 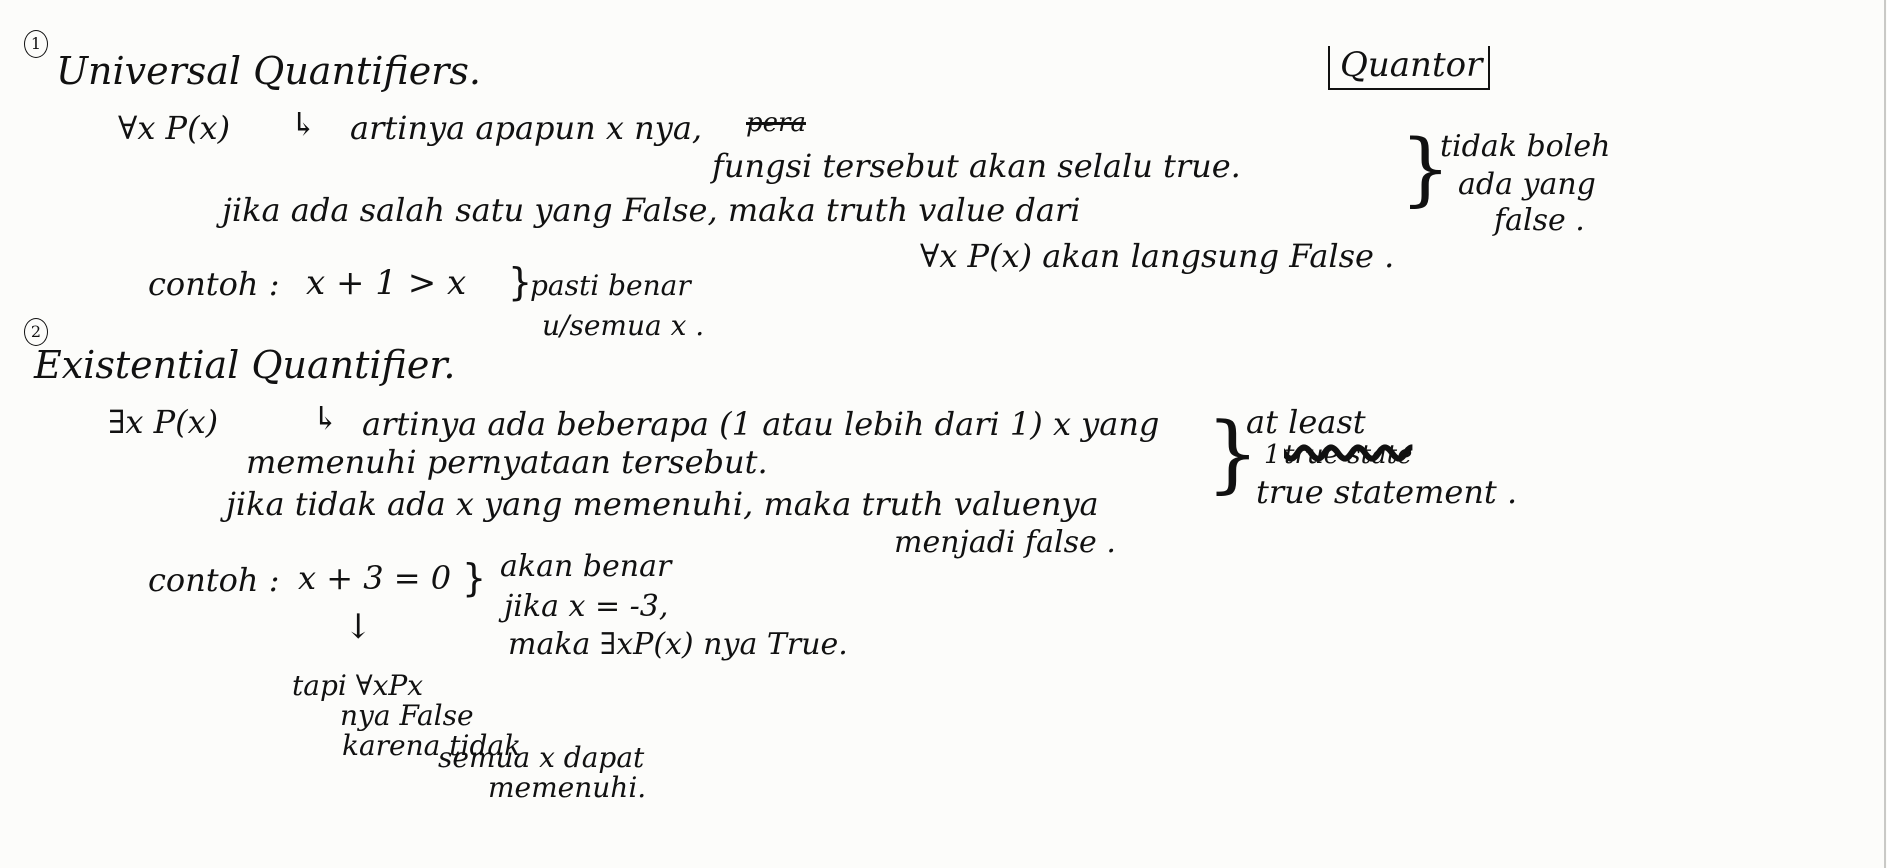 I want to click on example-note-2a: akan benar, so click(x=586, y=566).